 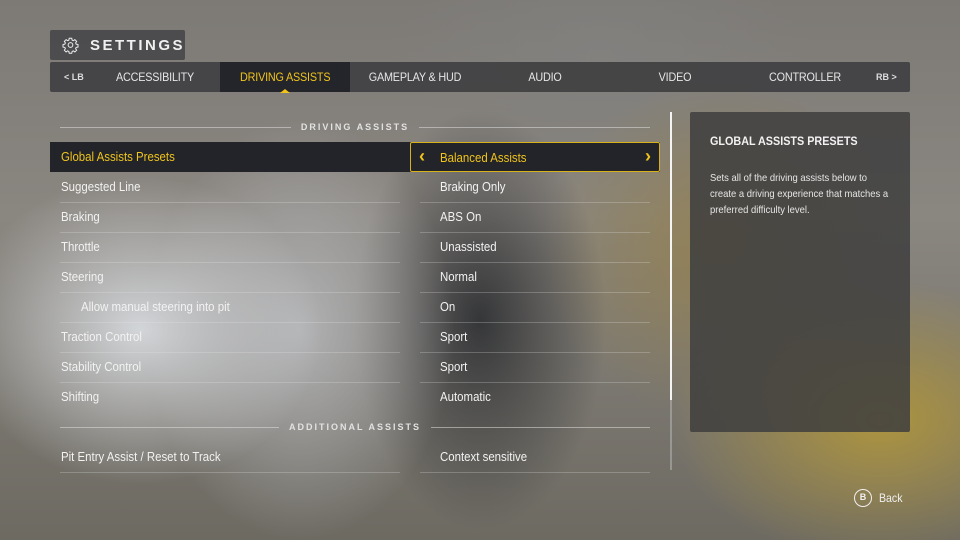 I want to click on setting-value: Unassisted, so click(x=468, y=246).